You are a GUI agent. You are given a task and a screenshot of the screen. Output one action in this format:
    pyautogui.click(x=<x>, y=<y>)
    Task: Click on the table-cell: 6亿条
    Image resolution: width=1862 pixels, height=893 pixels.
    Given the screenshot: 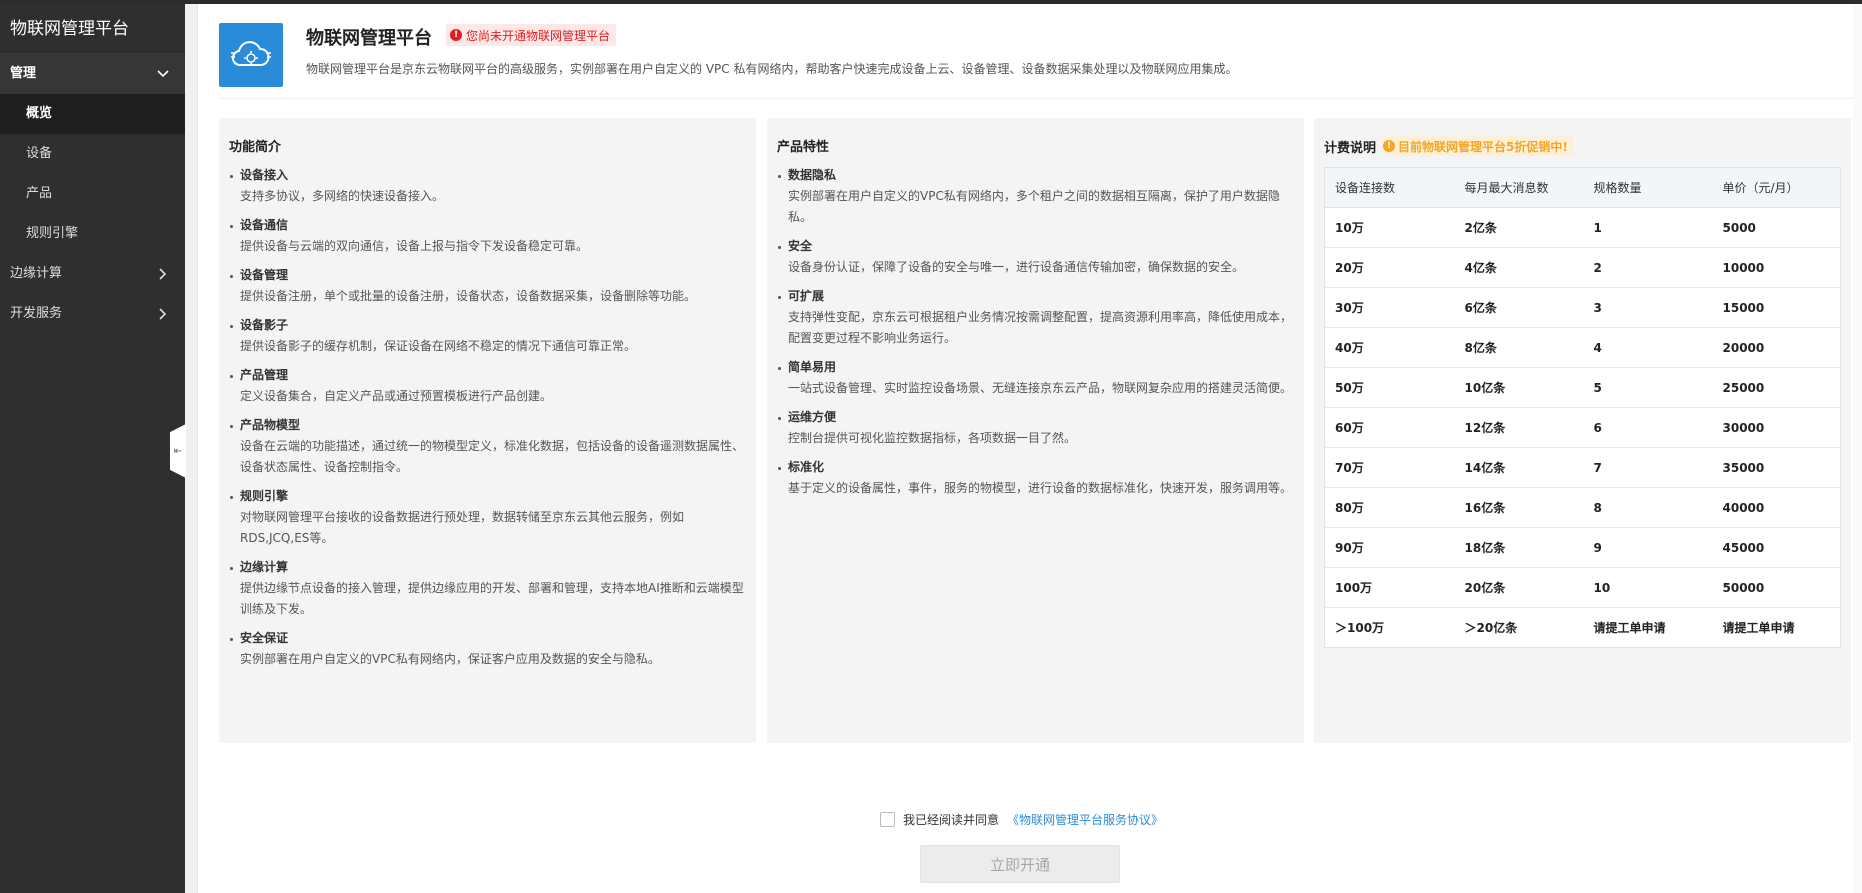 What is the action you would take?
    pyautogui.click(x=1519, y=307)
    